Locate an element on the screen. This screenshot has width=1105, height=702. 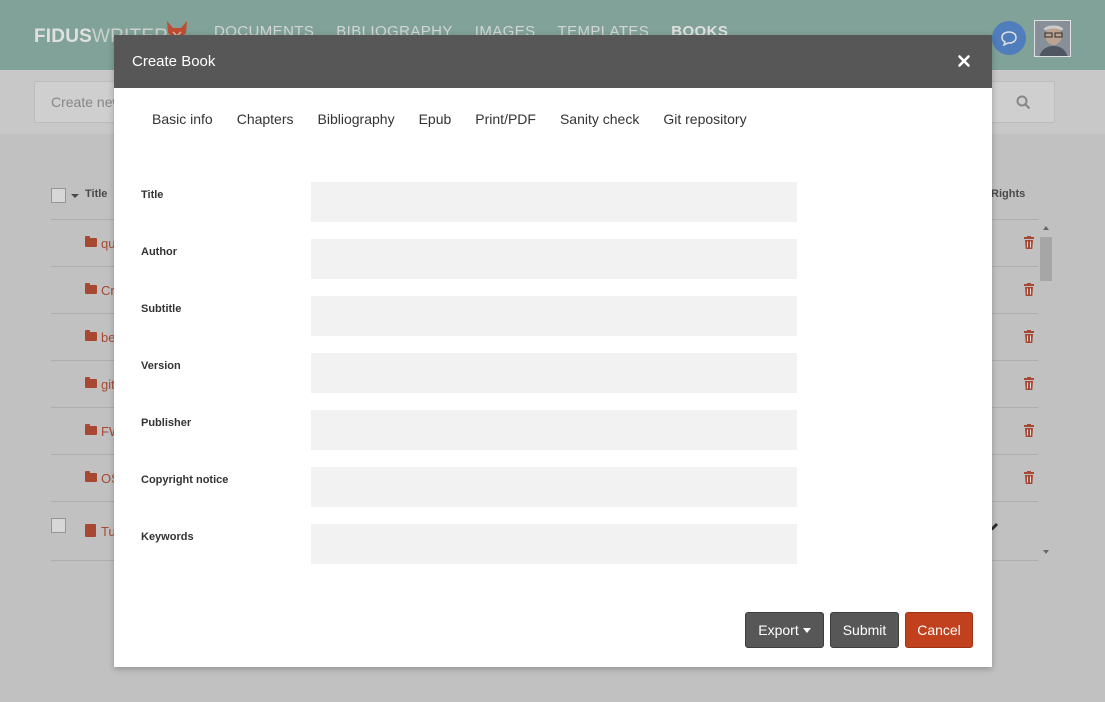
field-version-row: Version is located at coordinates (471, 373).